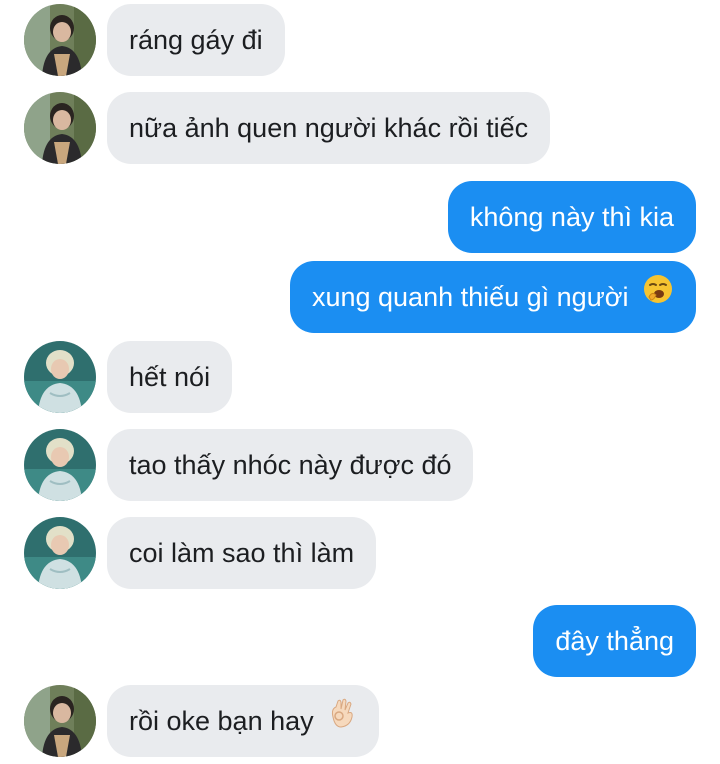 The image size is (720, 764). What do you see at coordinates (360, 40) in the screenshot?
I see `message-row: ráng gáy đi` at bounding box center [360, 40].